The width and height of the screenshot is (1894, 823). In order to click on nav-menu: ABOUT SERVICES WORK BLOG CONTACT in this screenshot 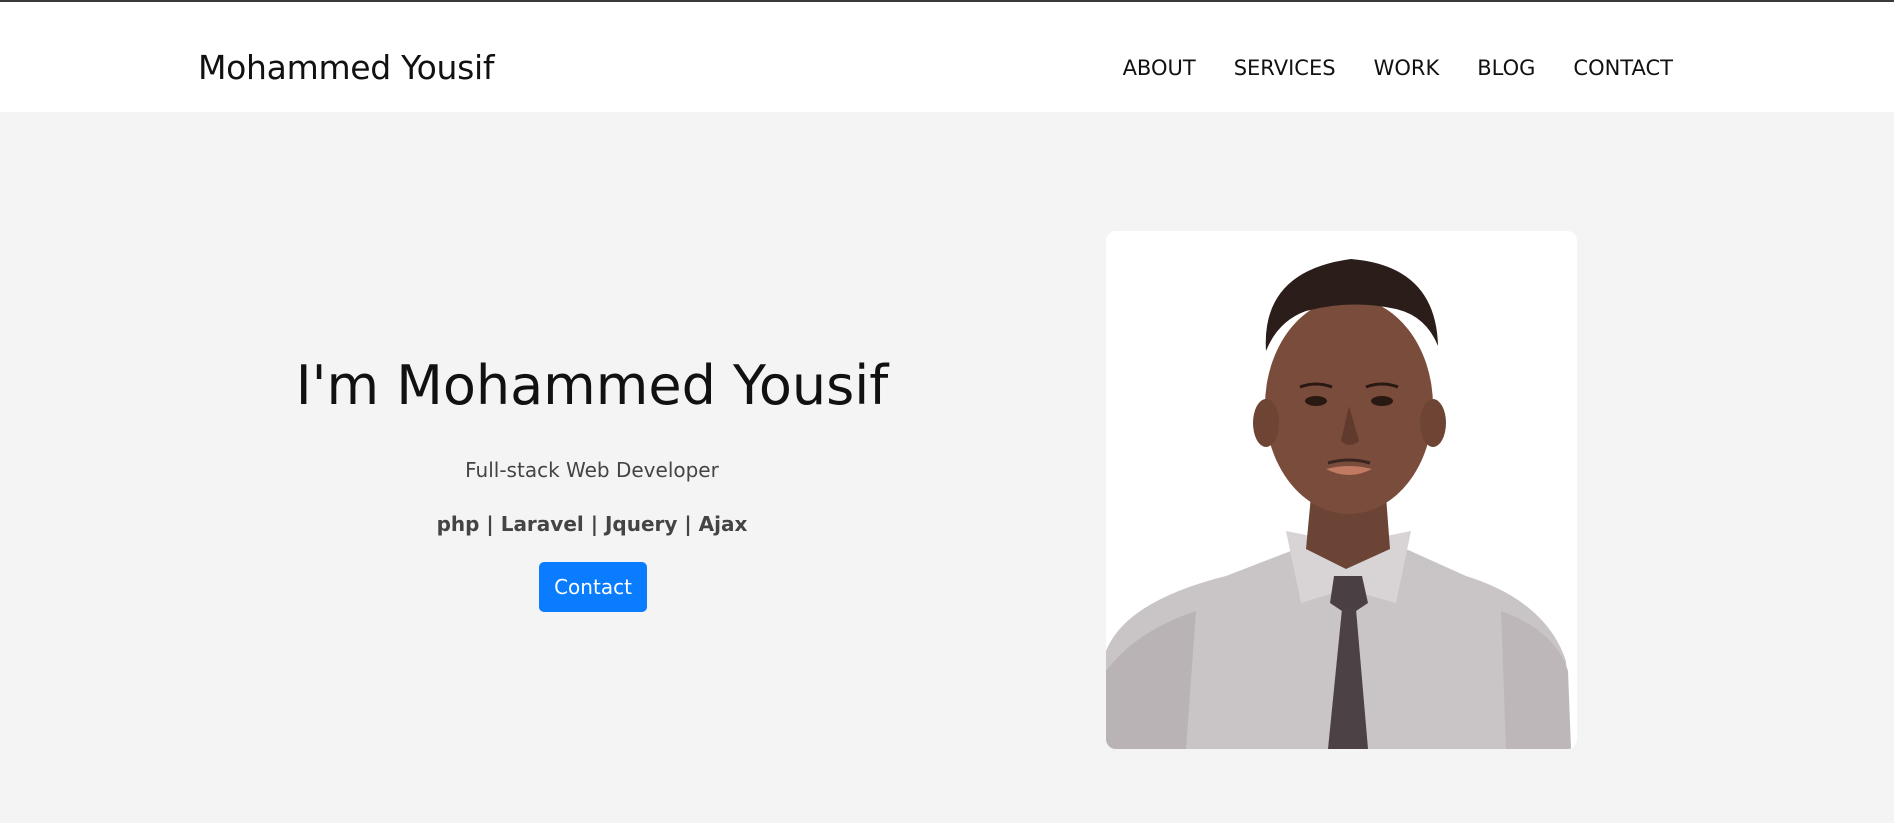, I will do `click(1398, 68)`.